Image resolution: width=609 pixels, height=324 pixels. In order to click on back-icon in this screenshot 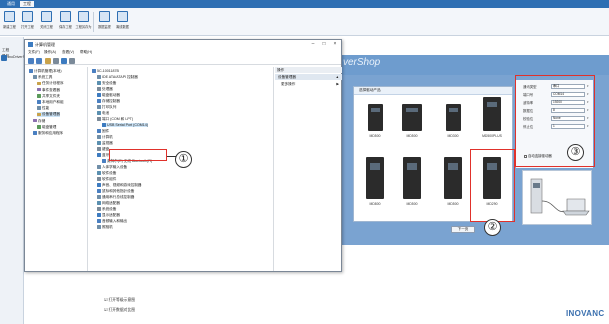, I will do `click(31, 61)`.